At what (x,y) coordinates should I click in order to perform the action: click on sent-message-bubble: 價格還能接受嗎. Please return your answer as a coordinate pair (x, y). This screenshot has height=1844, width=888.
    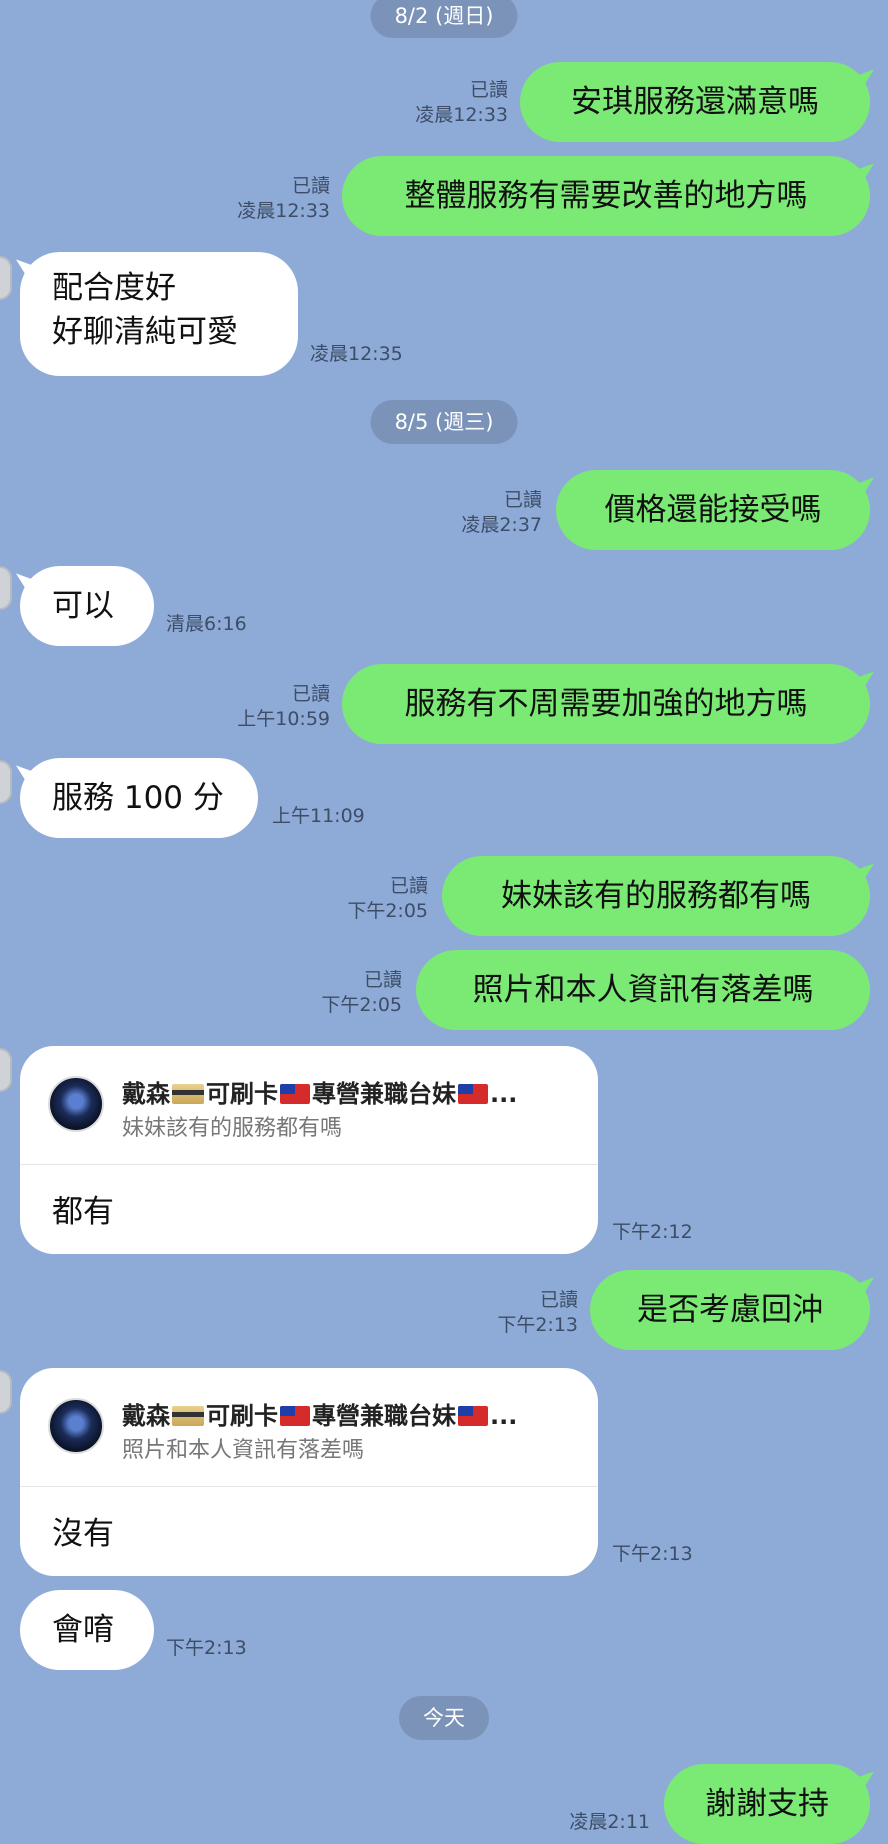
    Looking at the image, I should click on (717, 510).